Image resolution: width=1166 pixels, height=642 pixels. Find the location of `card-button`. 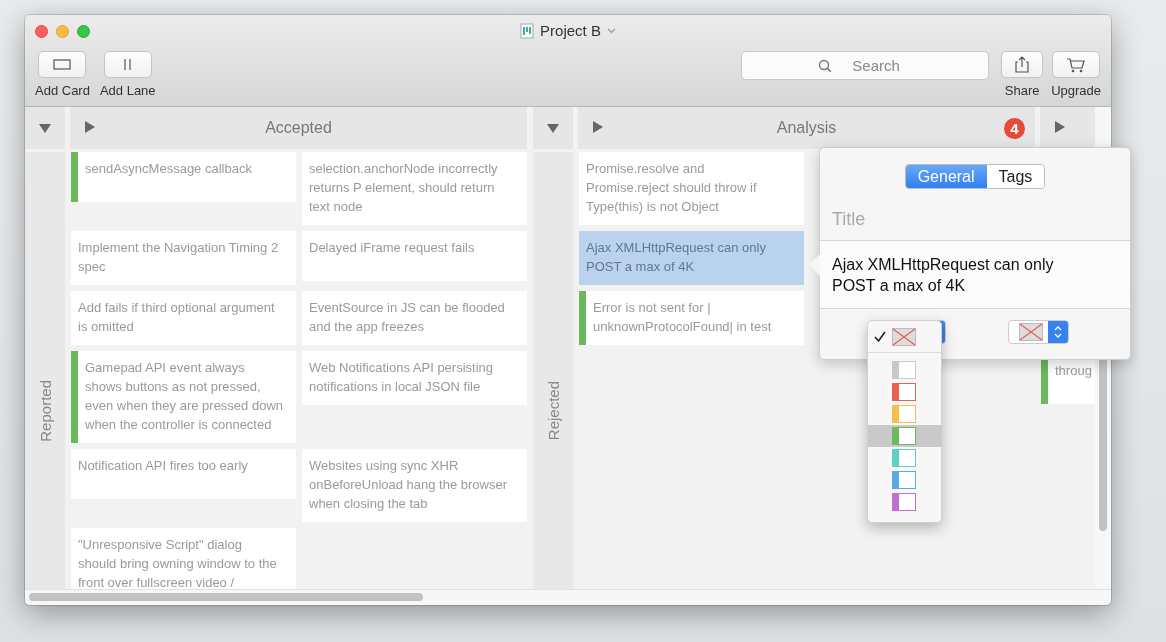

card-button is located at coordinates (62, 64).